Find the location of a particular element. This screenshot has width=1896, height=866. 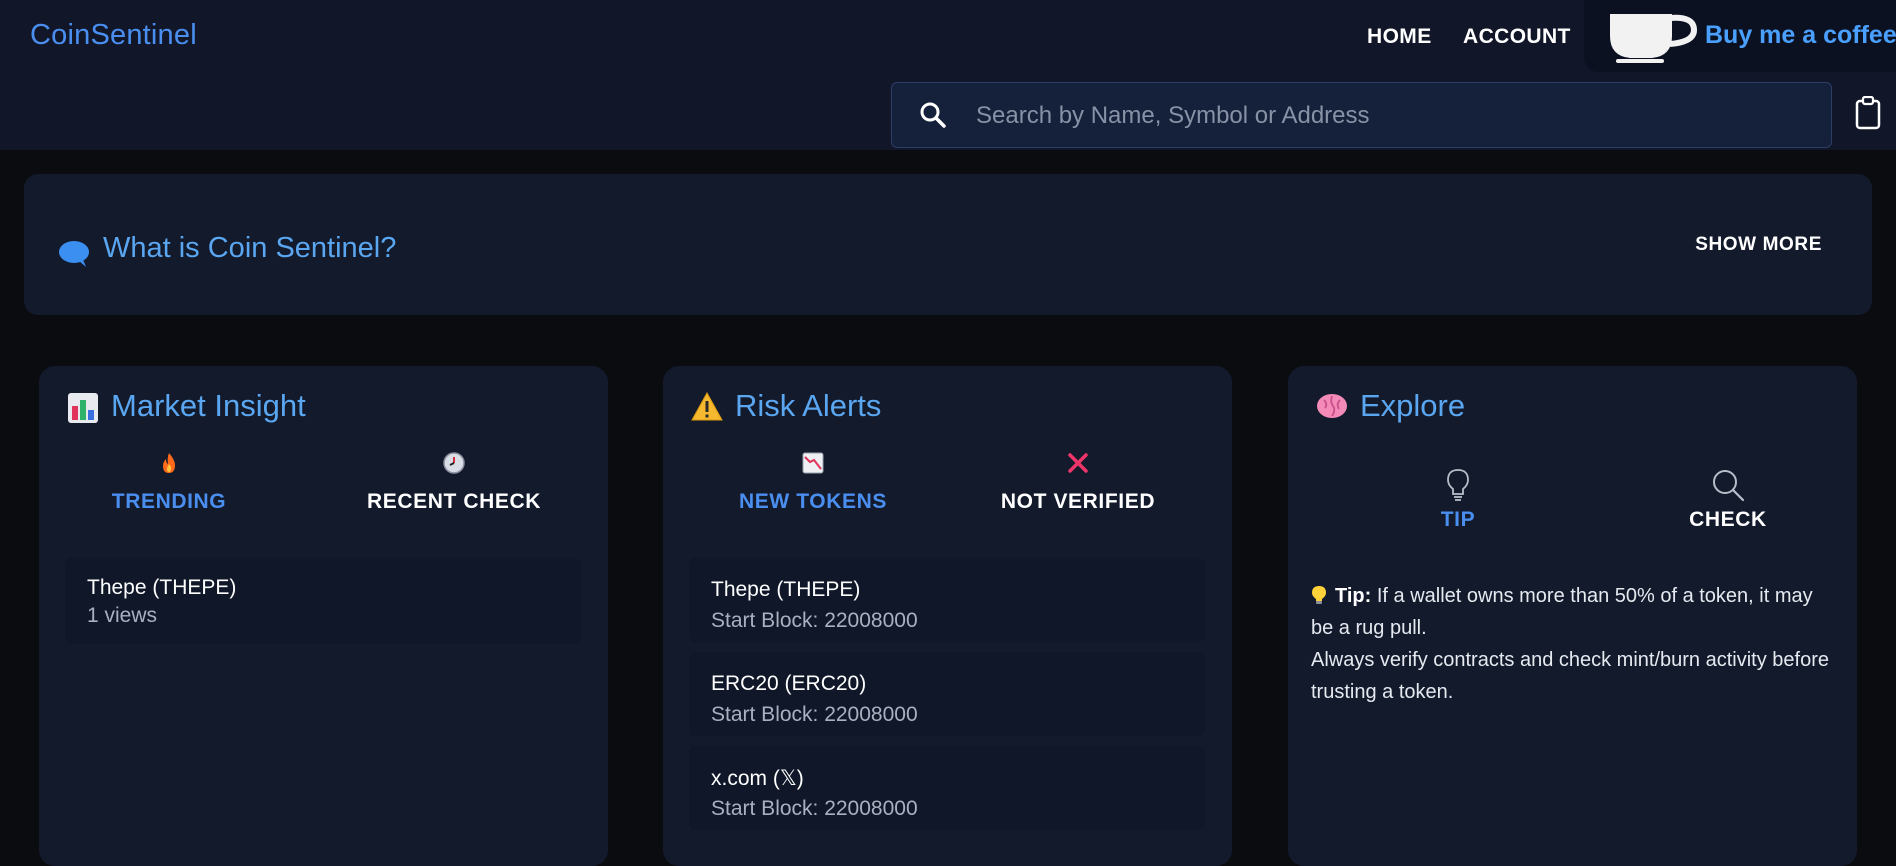

warning-icon is located at coordinates (707, 406).